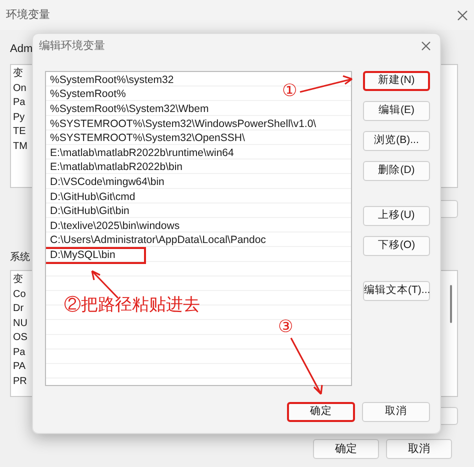 The image size is (474, 467). I want to click on variable-row: Py, so click(19, 117).